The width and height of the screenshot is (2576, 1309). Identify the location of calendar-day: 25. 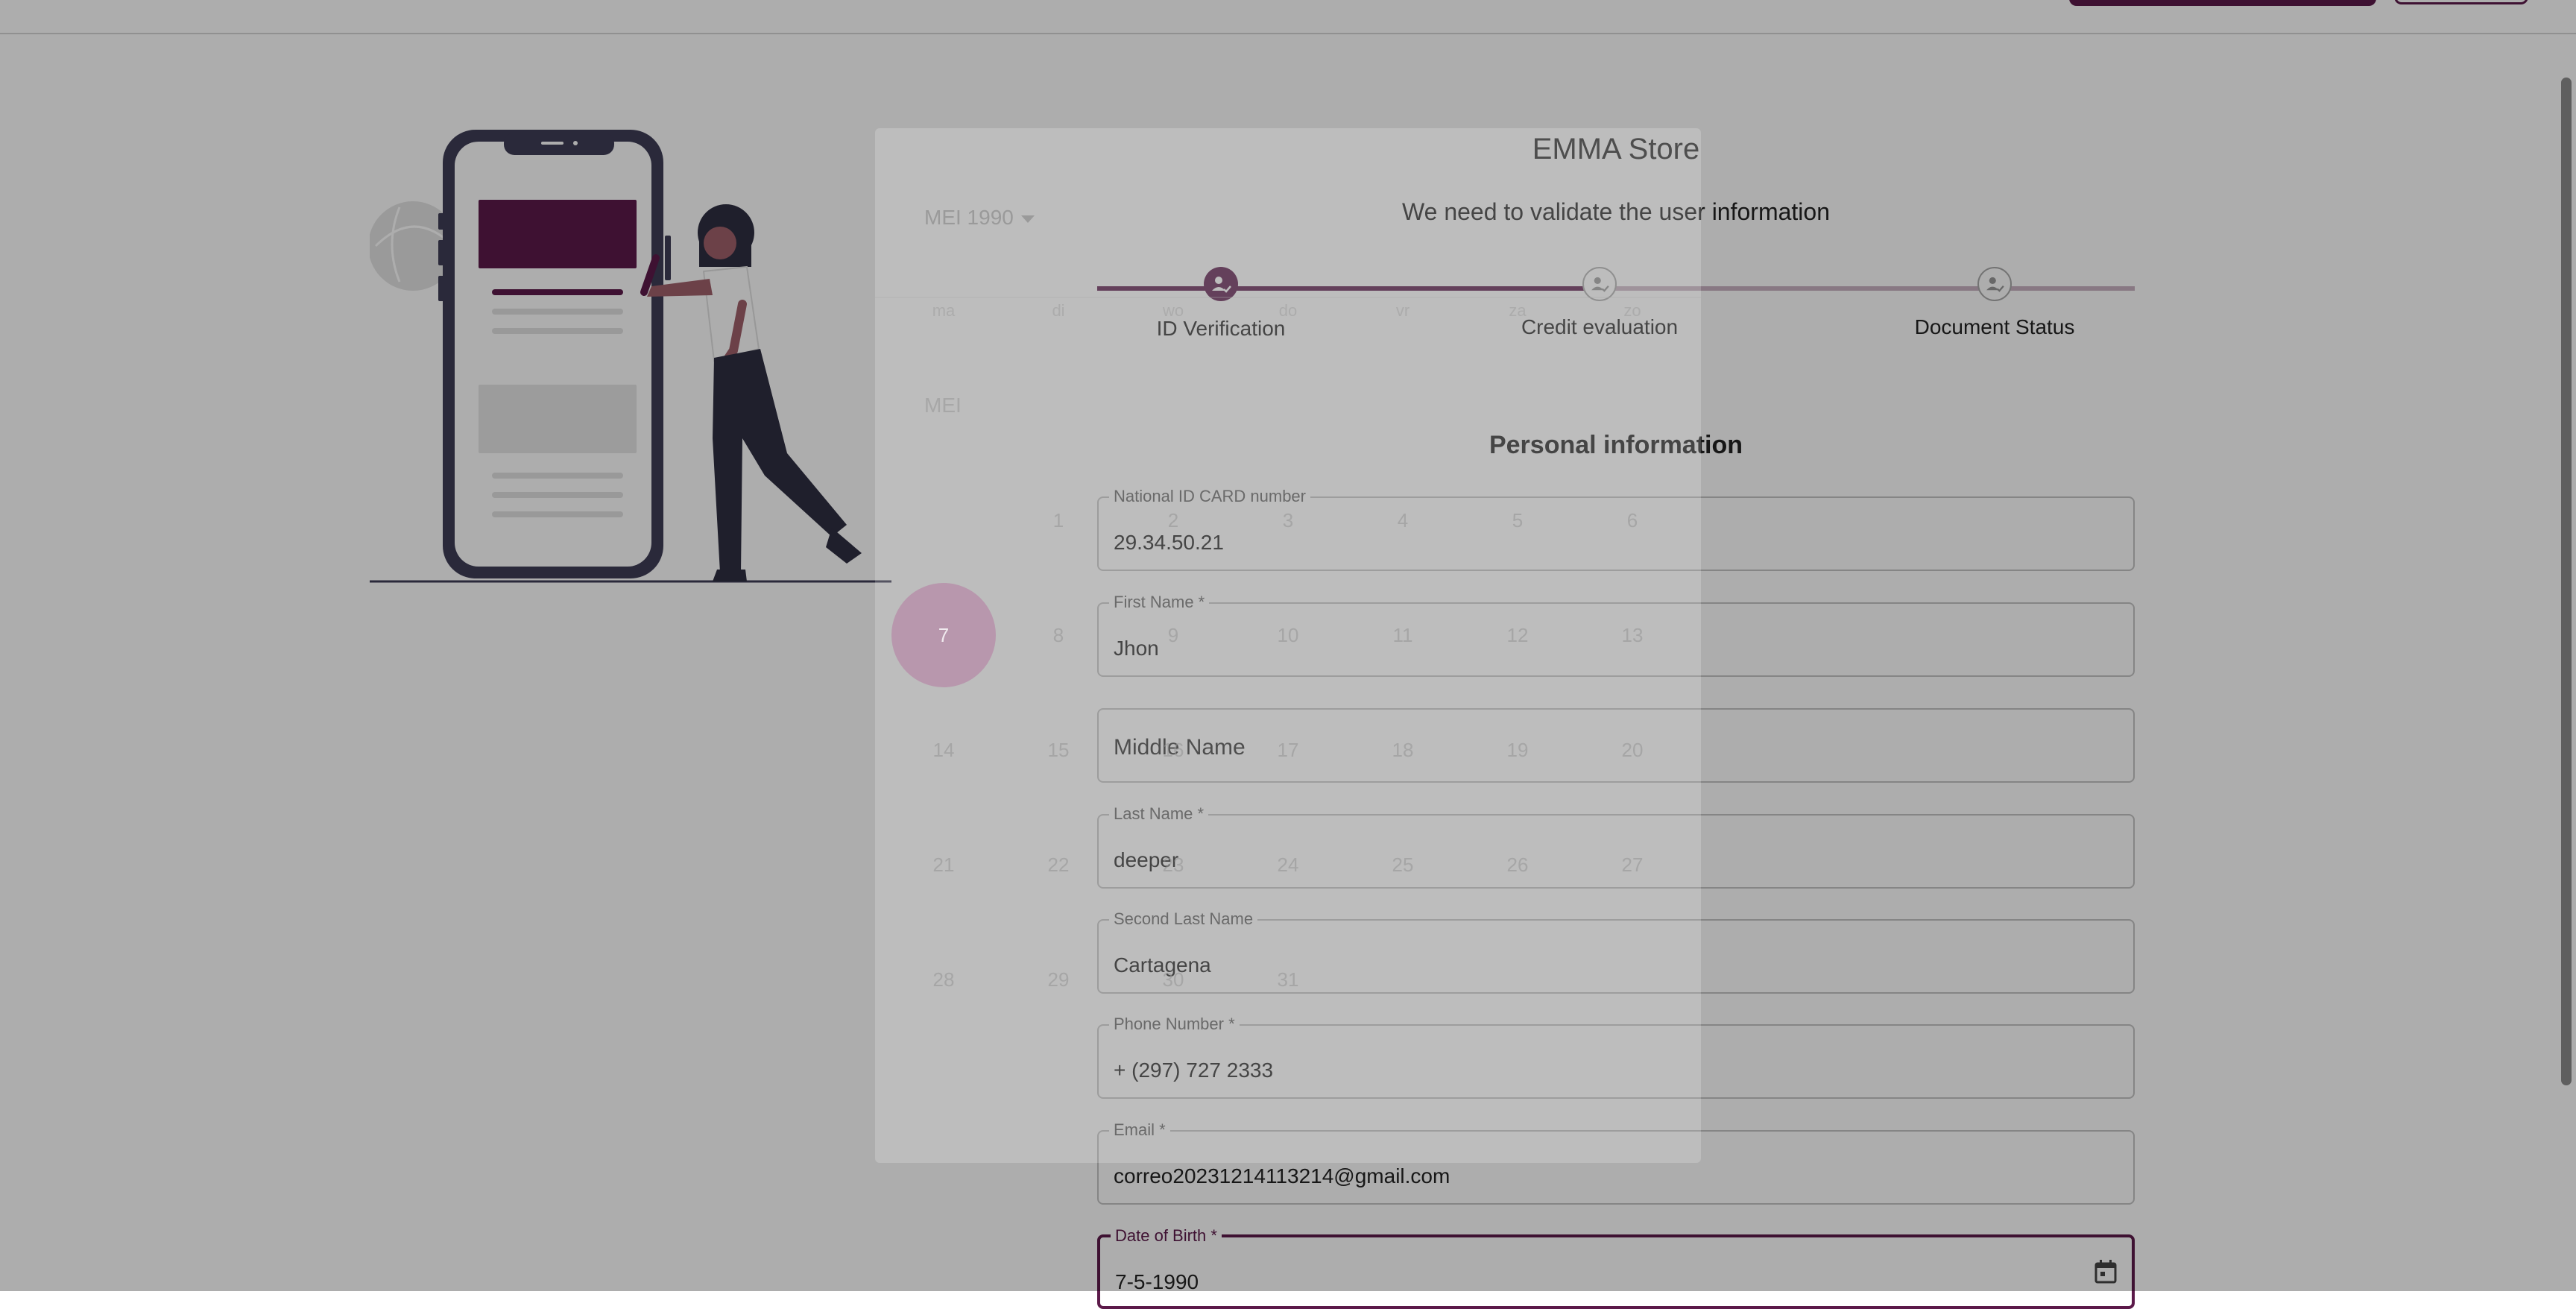
(1403, 865).